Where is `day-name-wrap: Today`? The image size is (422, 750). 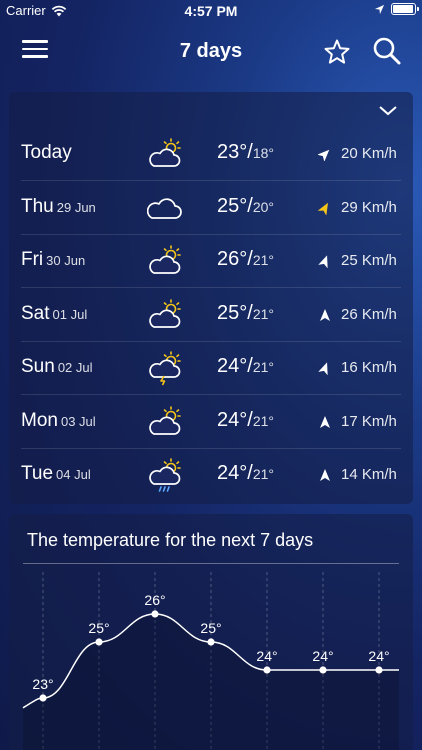
day-name-wrap: Today is located at coordinates (46, 153).